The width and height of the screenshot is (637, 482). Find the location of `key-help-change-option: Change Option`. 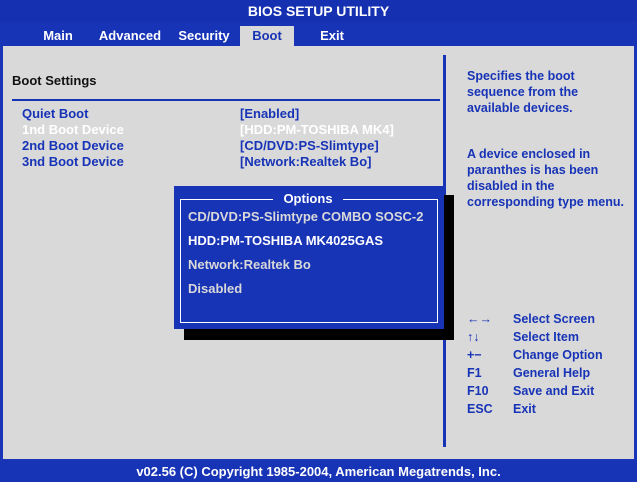

key-help-change-option: Change Option is located at coordinates (558, 355).